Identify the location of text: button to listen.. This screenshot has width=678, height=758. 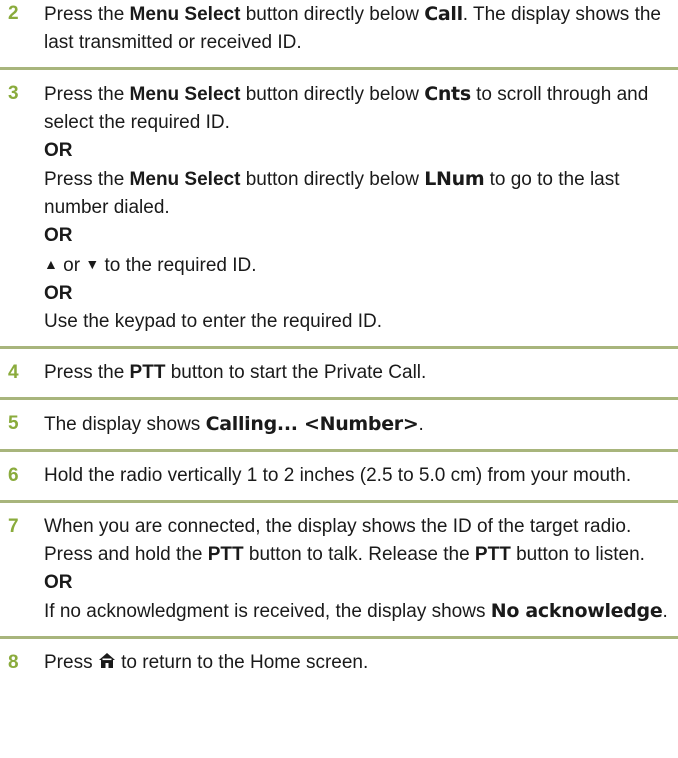
(577, 554).